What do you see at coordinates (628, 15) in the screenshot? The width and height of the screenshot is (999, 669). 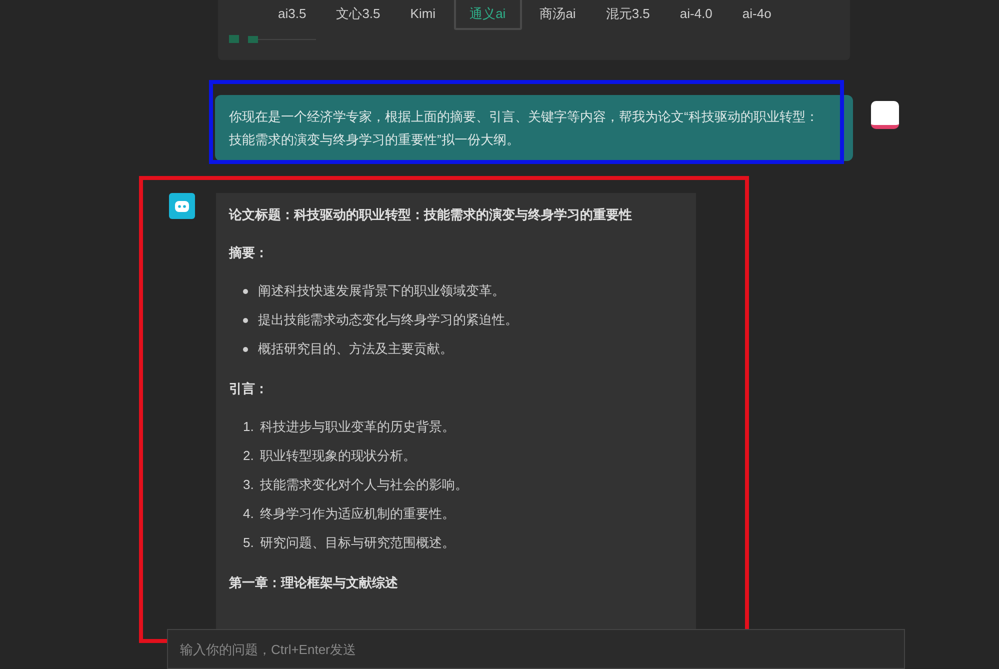 I see `model-tab: 混元3.5` at bounding box center [628, 15].